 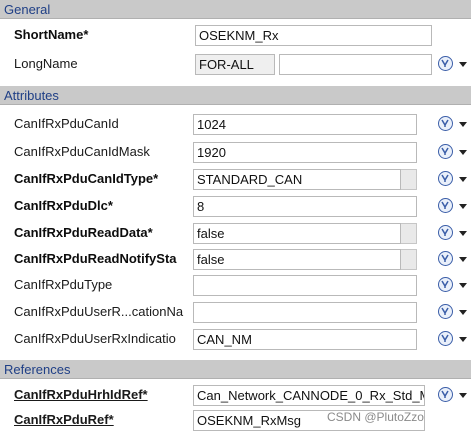 What do you see at coordinates (297, 259) in the screenshot?
I see `read-notify-status-select: false` at bounding box center [297, 259].